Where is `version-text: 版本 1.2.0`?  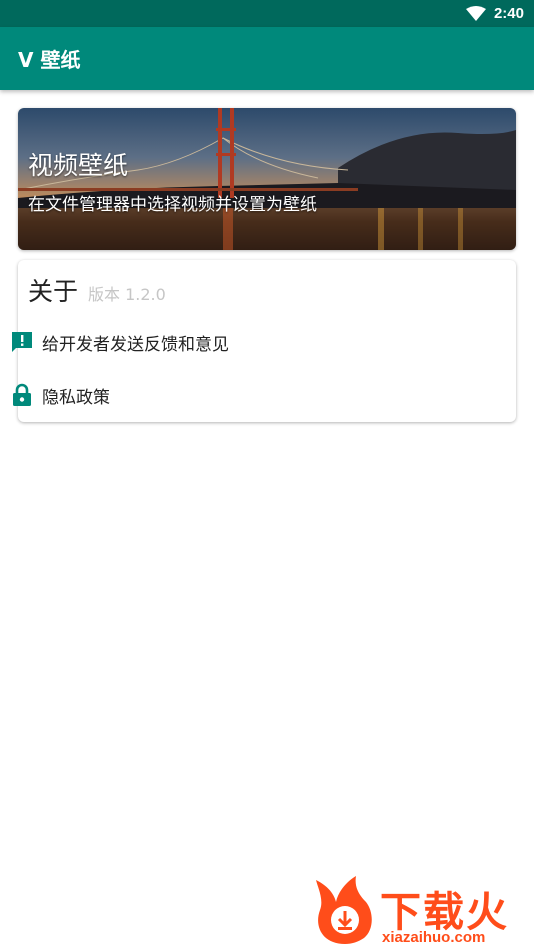 version-text: 版本 1.2.0 is located at coordinates (127, 294).